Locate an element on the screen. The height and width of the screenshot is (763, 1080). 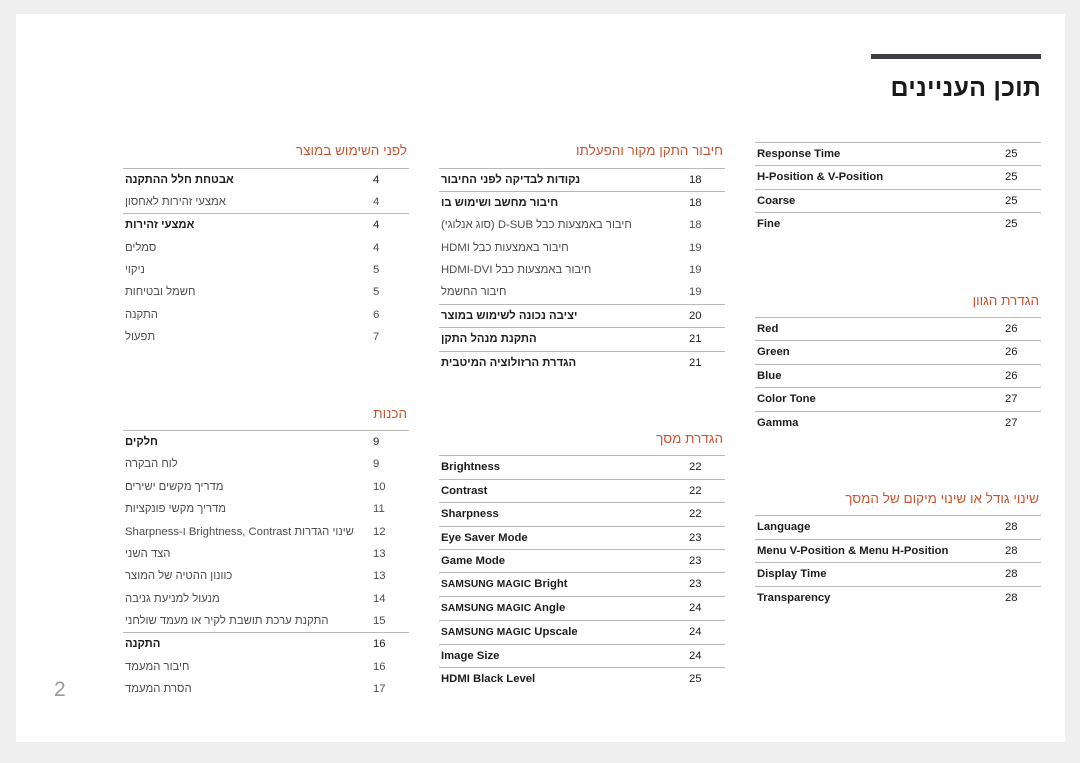
toc-entry: Color Tone 27 is located at coordinates (898, 399).